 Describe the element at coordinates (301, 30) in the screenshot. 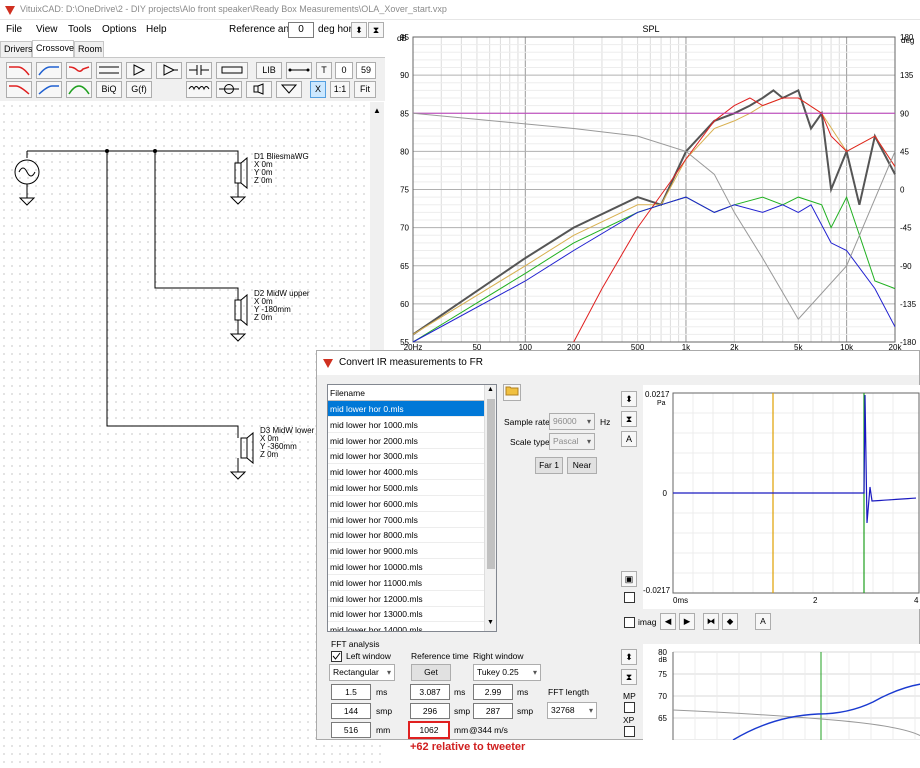

I see `reference-angle-input: 0` at that location.